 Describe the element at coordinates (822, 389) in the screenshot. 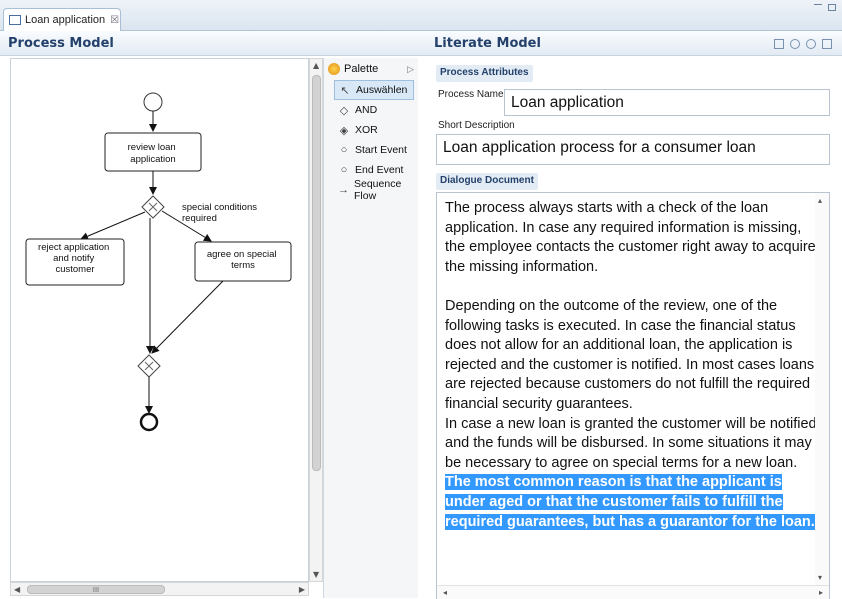

I see `document-vertical-scrollbar: ▴ ▾` at that location.